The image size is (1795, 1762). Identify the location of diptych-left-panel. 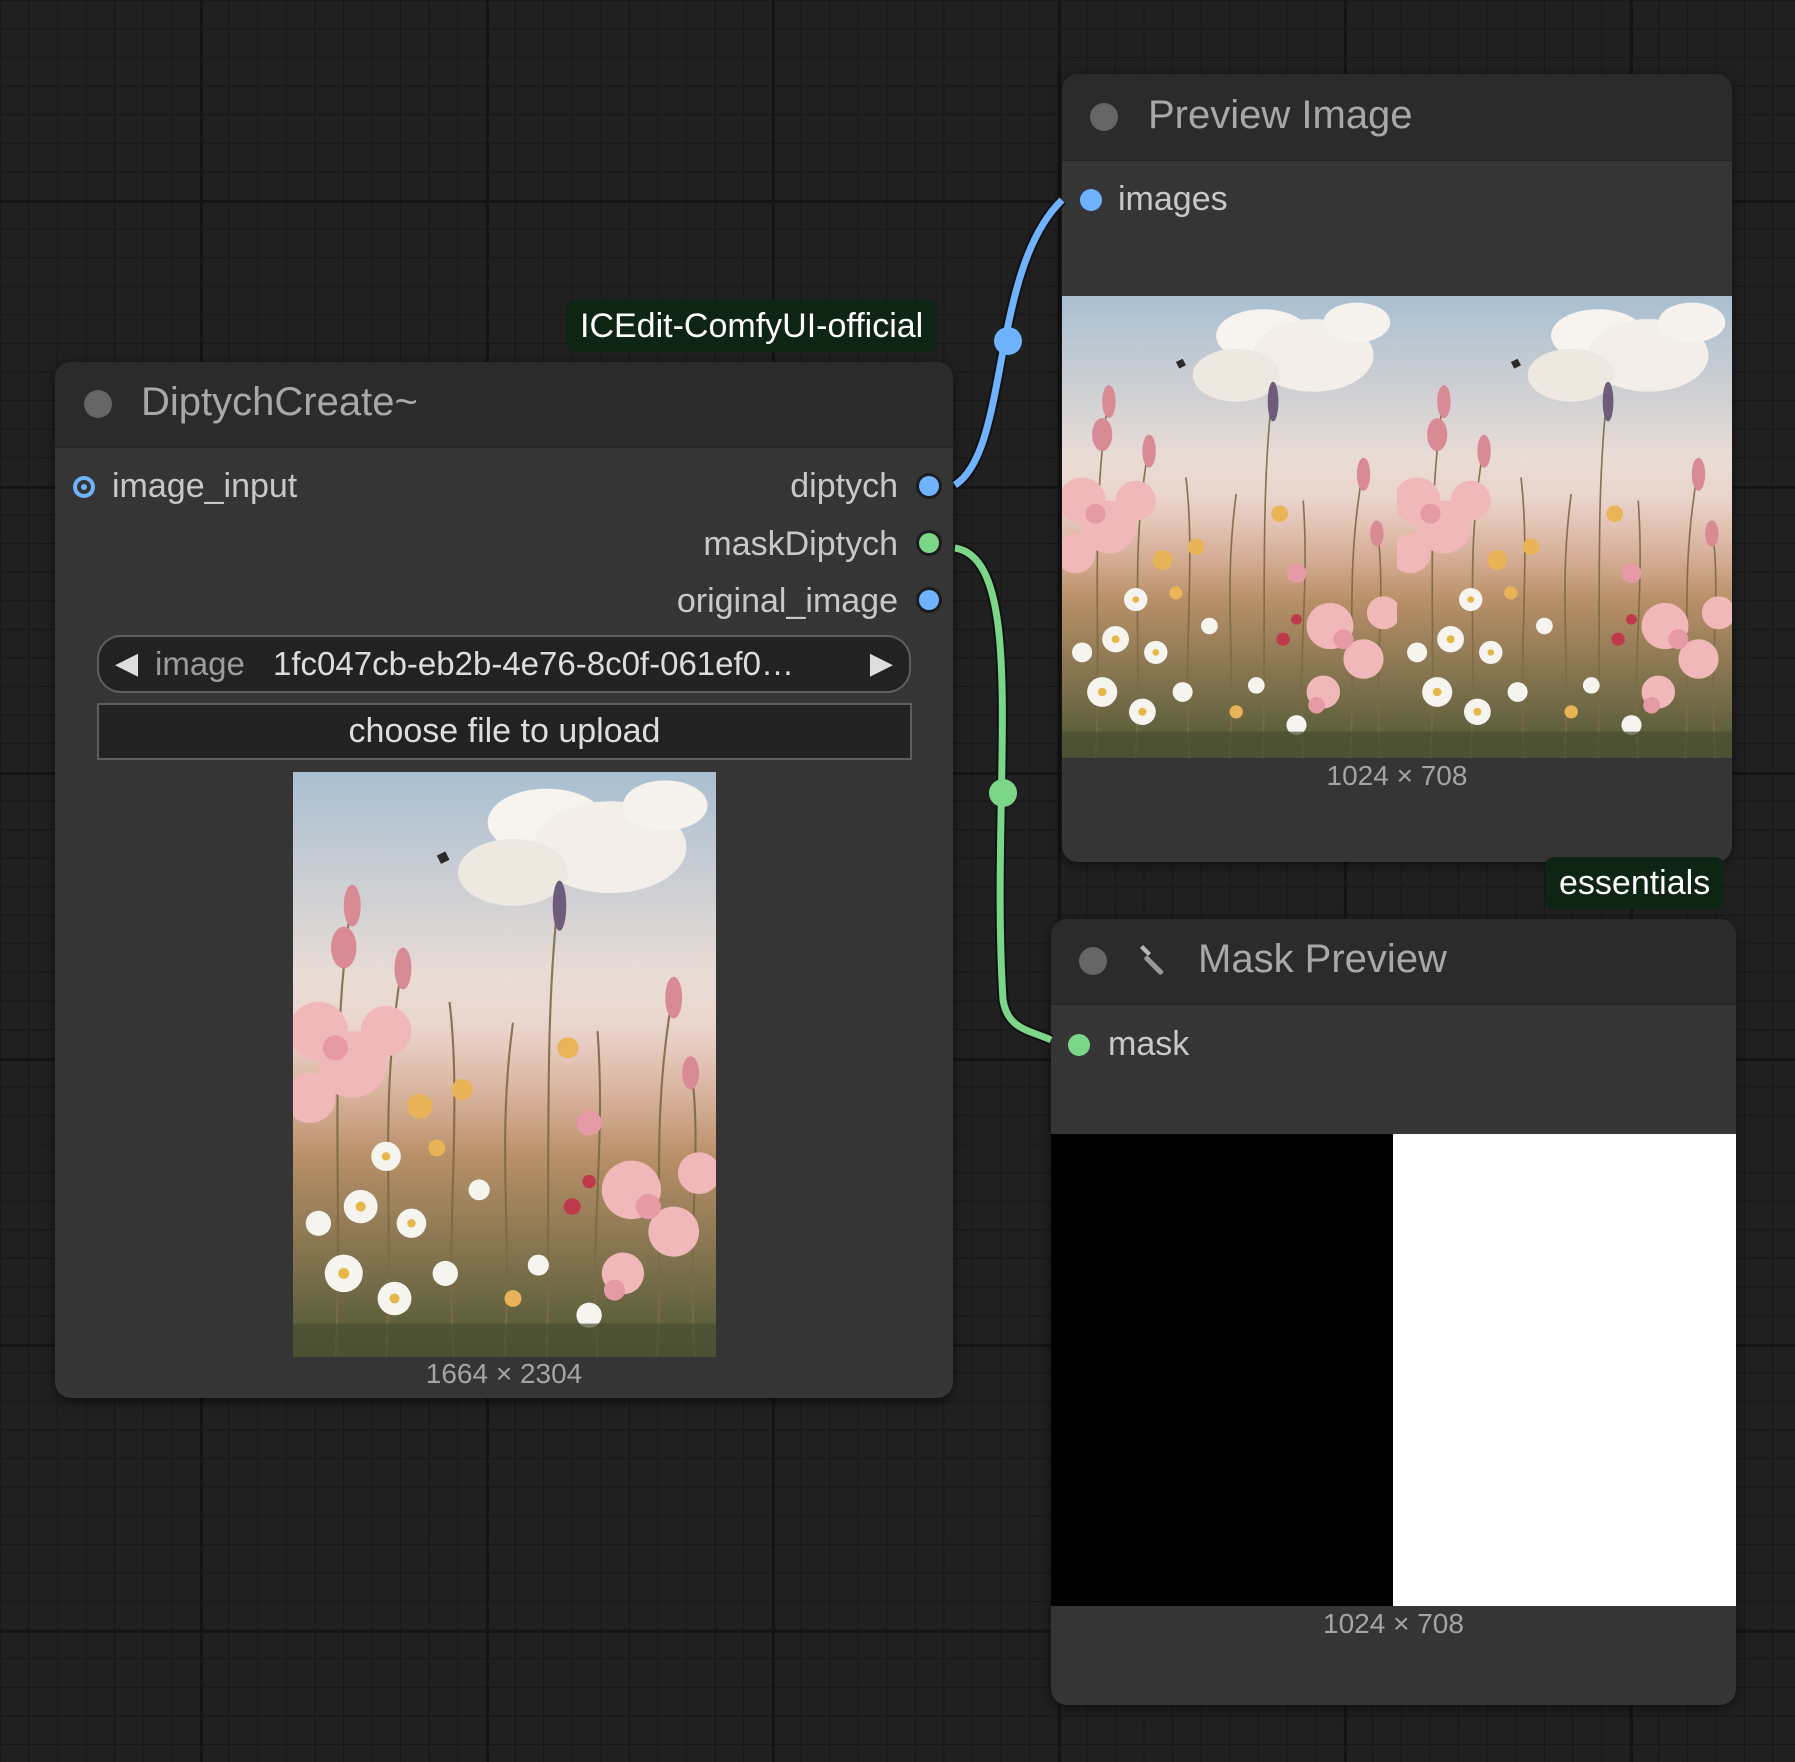
(1229, 527).